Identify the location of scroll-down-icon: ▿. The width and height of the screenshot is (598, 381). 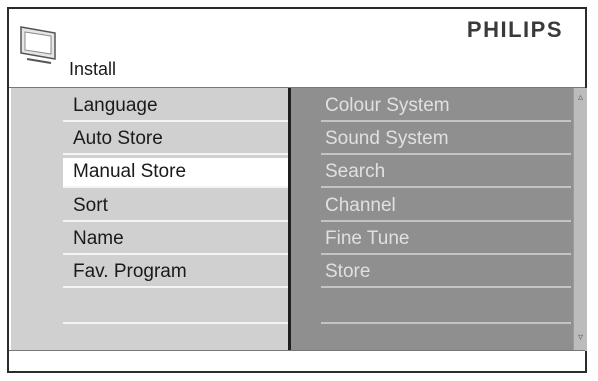
(580, 337).